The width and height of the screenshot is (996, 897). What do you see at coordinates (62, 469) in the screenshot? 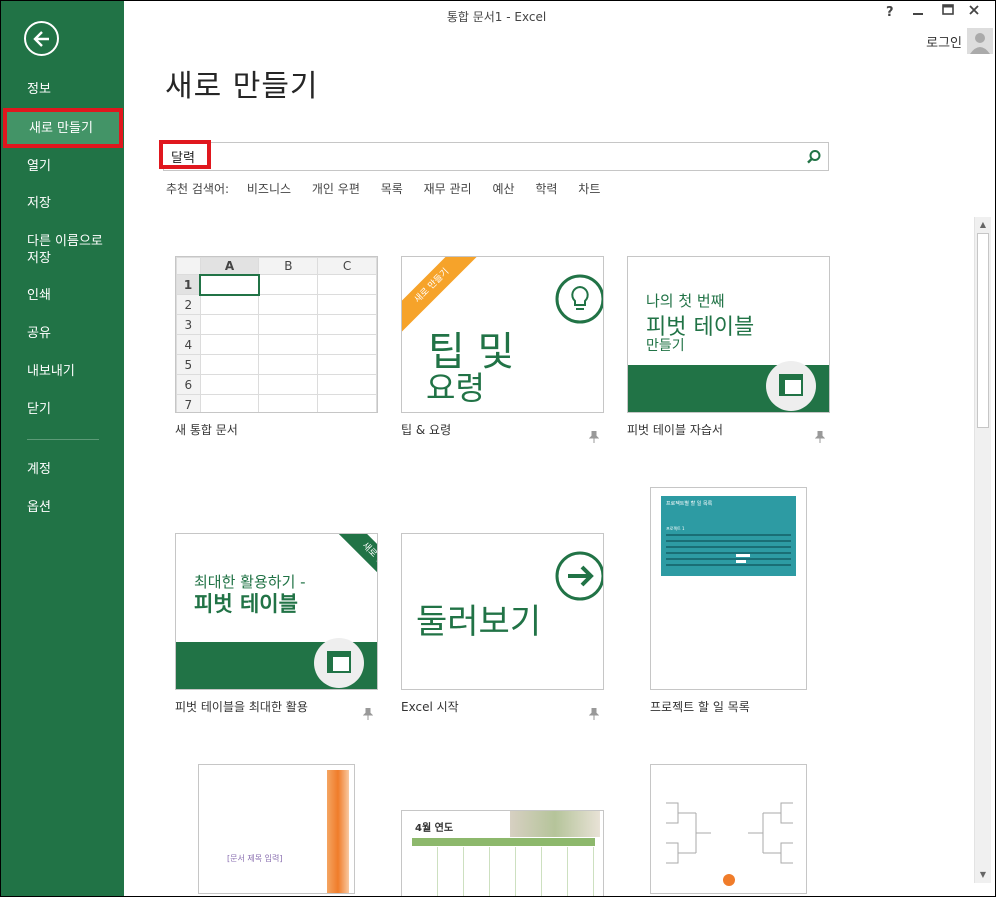
I see `sidebar-item-account: 계정` at bounding box center [62, 469].